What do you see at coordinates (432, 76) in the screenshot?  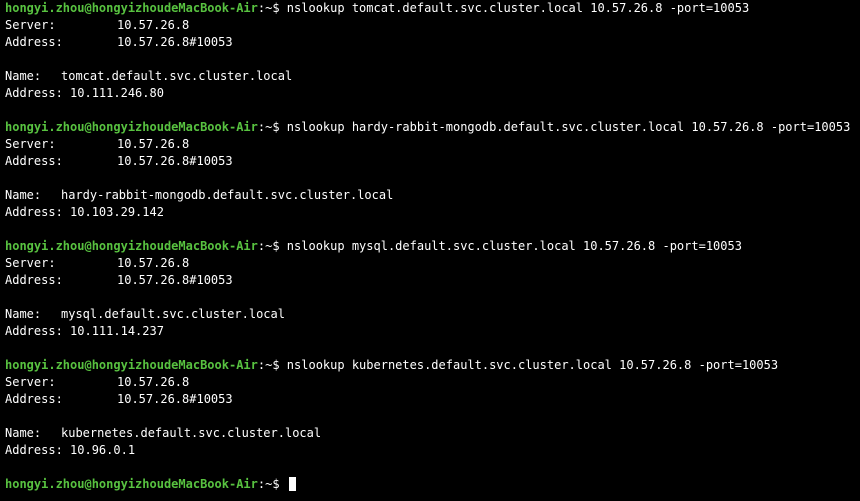 I see `name-line: Name: tomcat.default.svc.cluster.local` at bounding box center [432, 76].